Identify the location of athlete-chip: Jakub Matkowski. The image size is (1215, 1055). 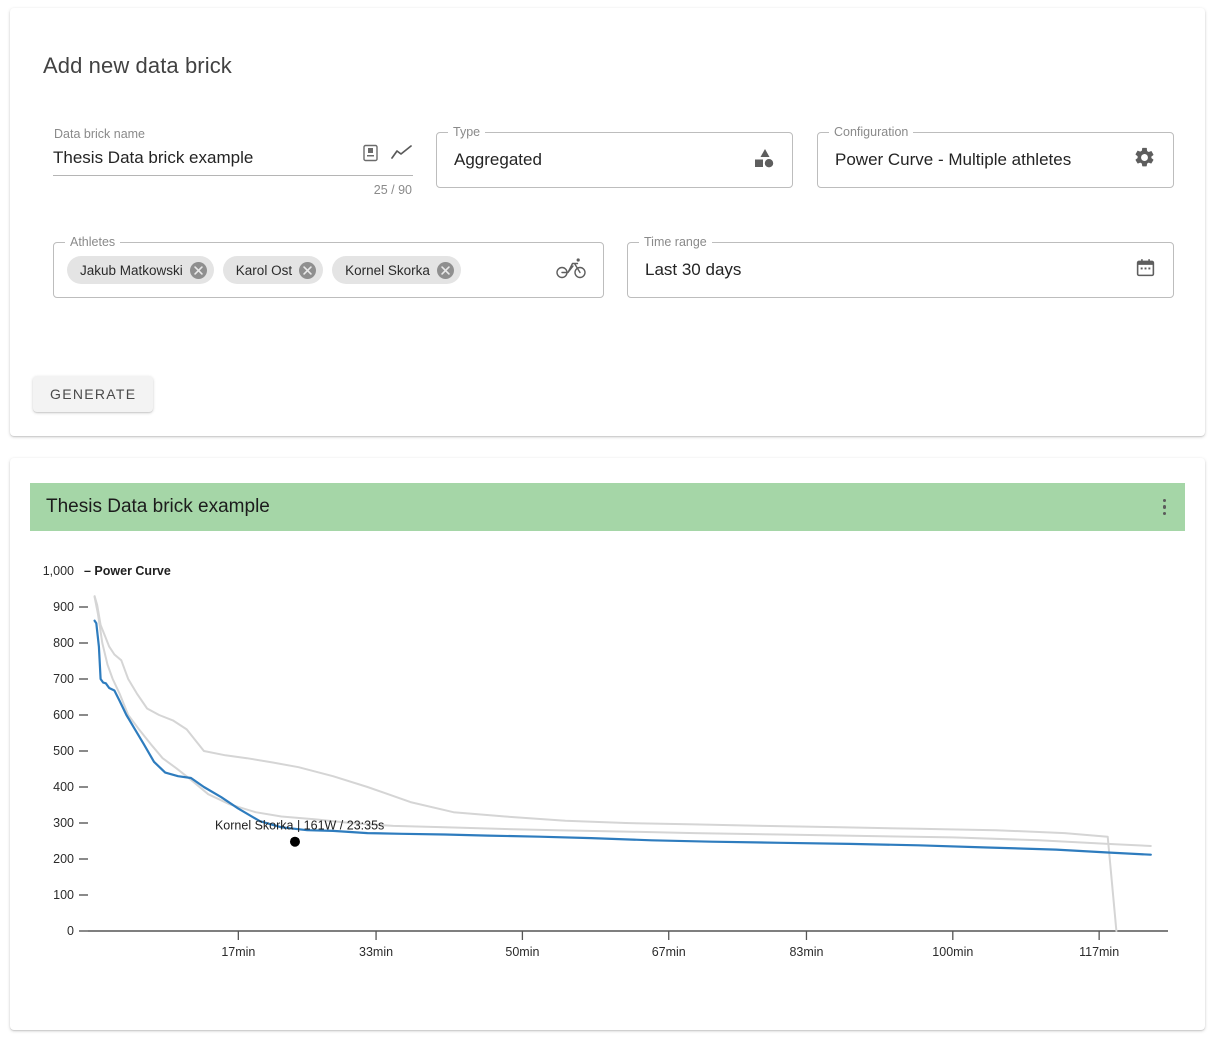
(140, 270).